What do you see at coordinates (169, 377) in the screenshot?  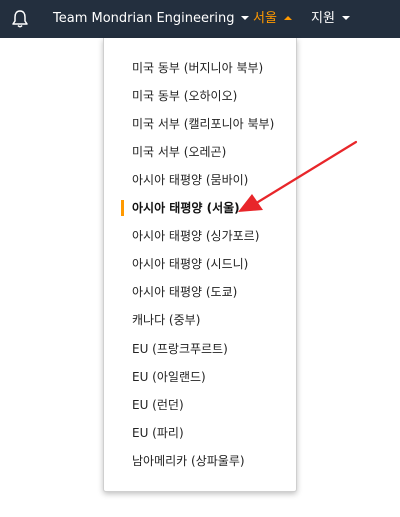 I see `region-item-eu-west-1: EU (아일랜드)` at bounding box center [169, 377].